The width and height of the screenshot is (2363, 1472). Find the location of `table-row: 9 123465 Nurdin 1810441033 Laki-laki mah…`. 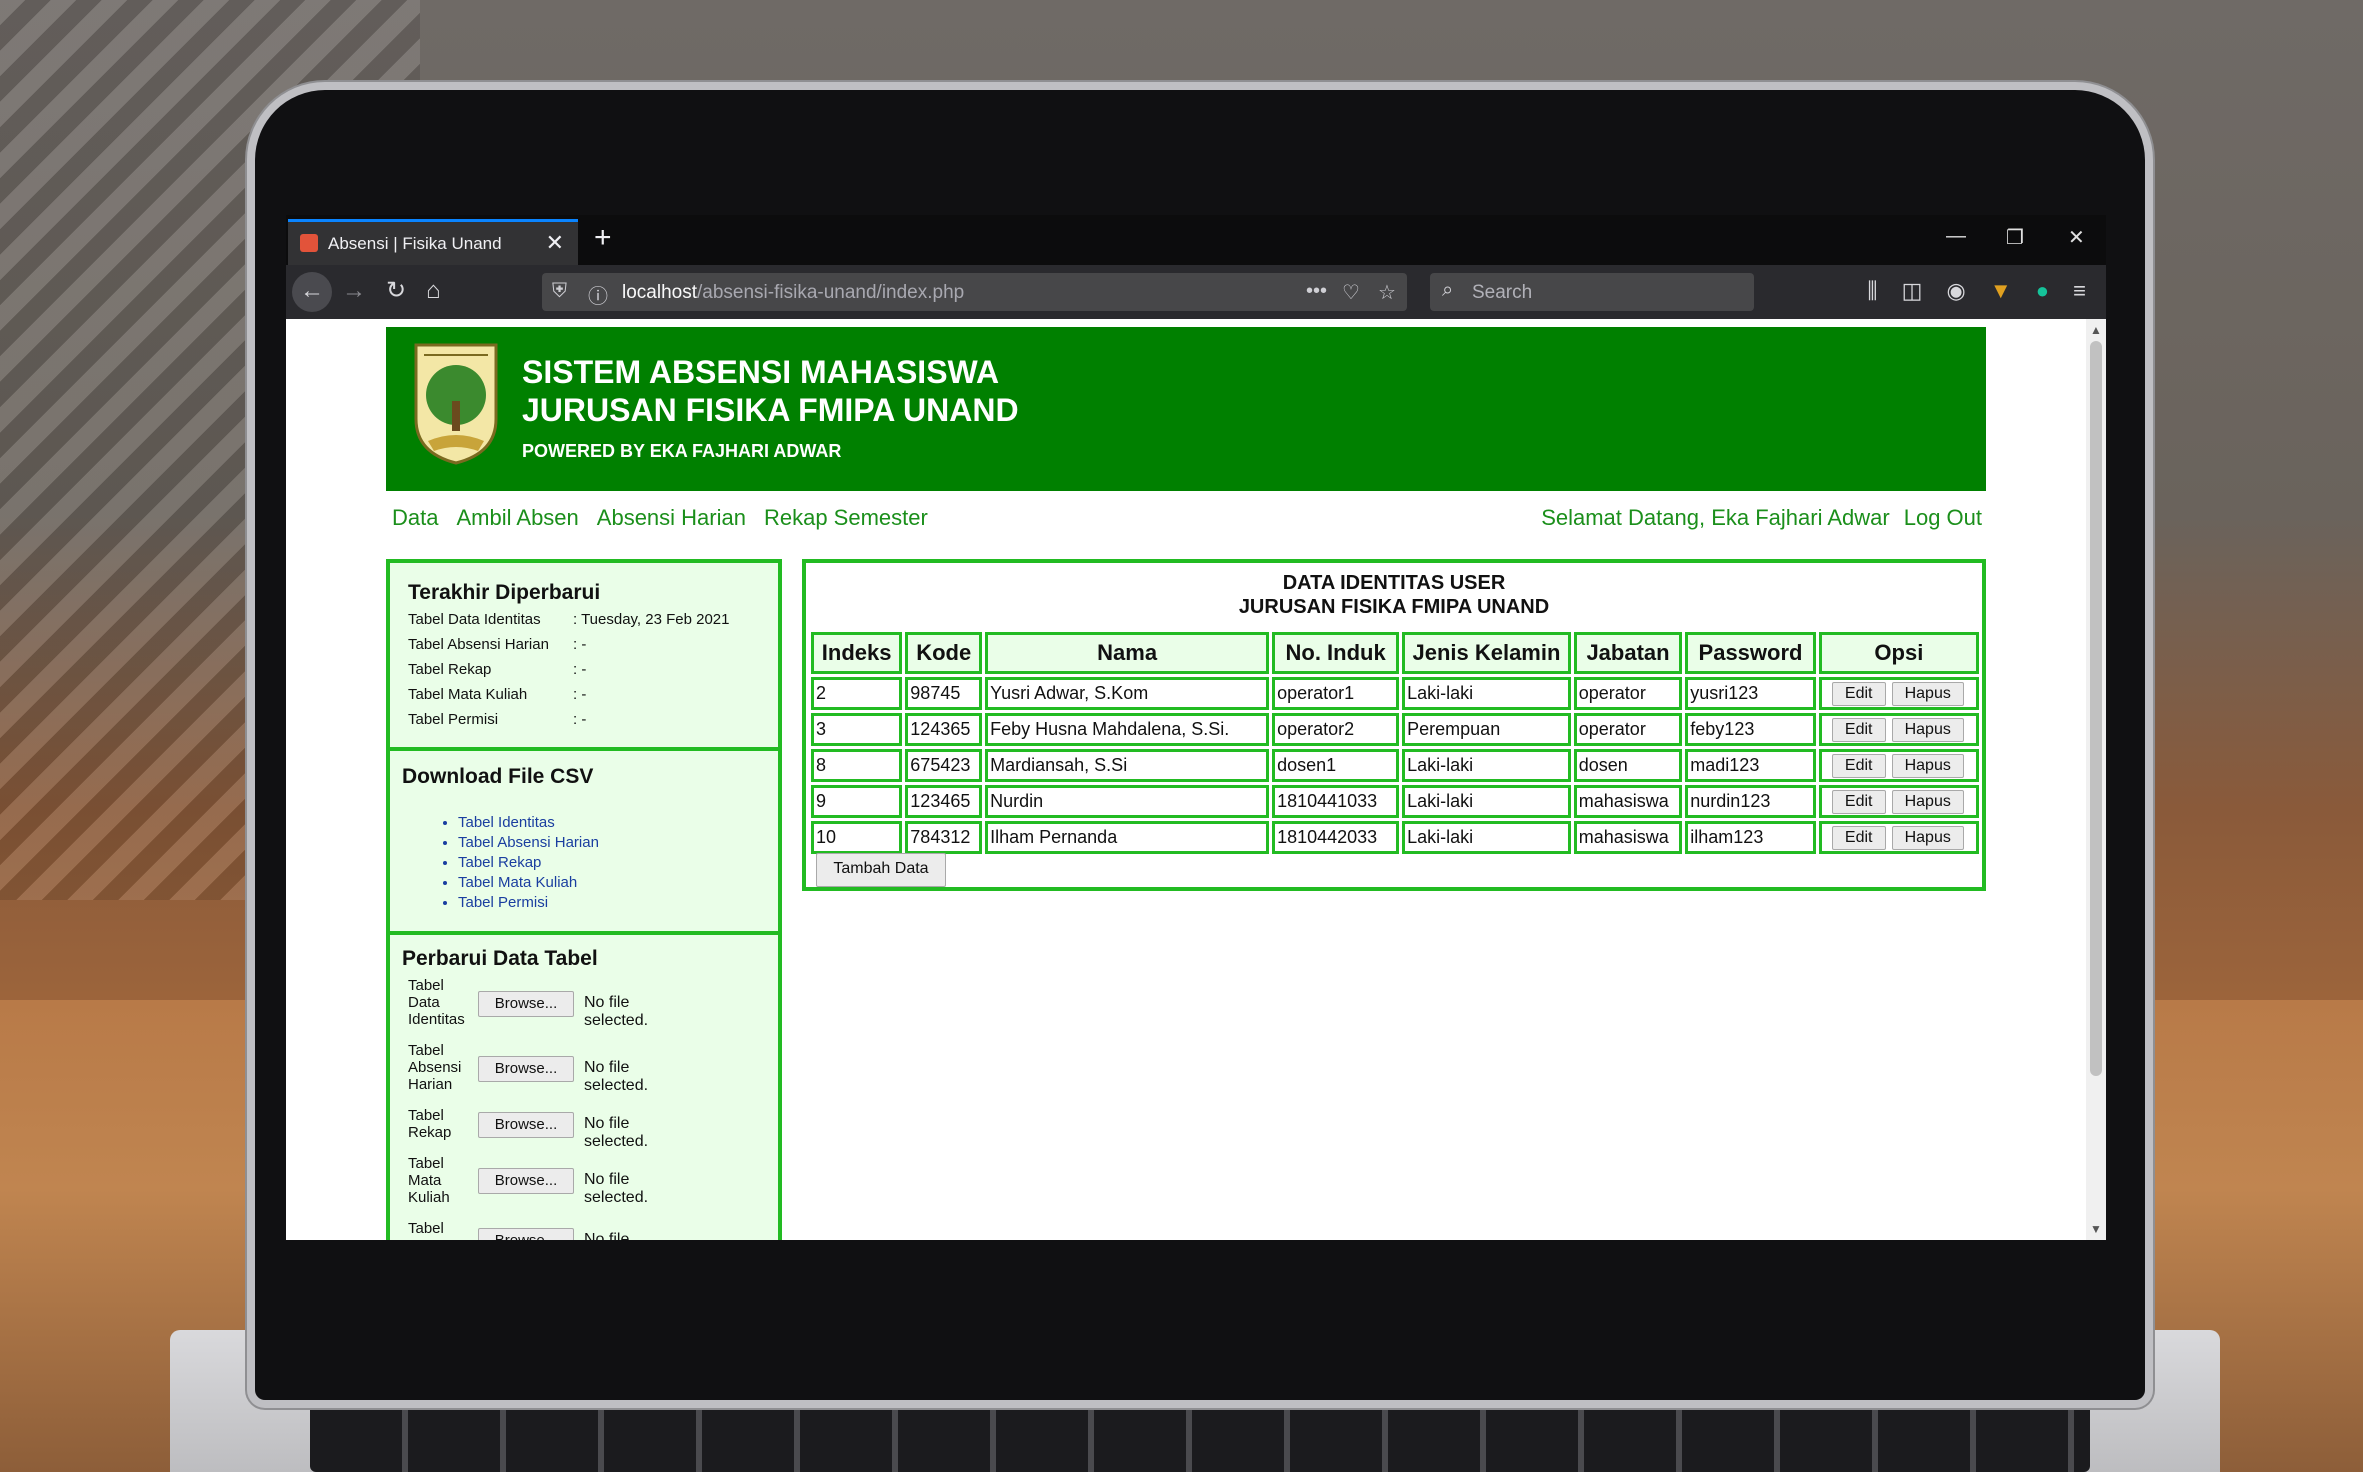

table-row: 9 123465 Nurdin 1810441033 Laki-laki mah… is located at coordinates (1395, 801).